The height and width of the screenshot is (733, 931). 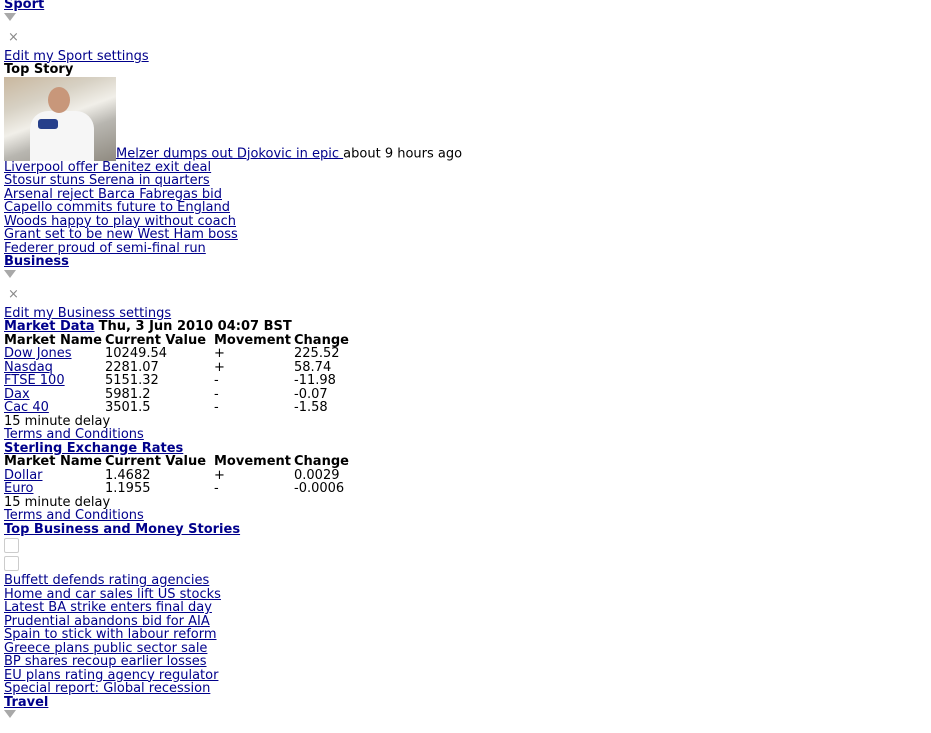 I want to click on business-story-link: EU plans rating agency regulator, so click(x=354, y=675).